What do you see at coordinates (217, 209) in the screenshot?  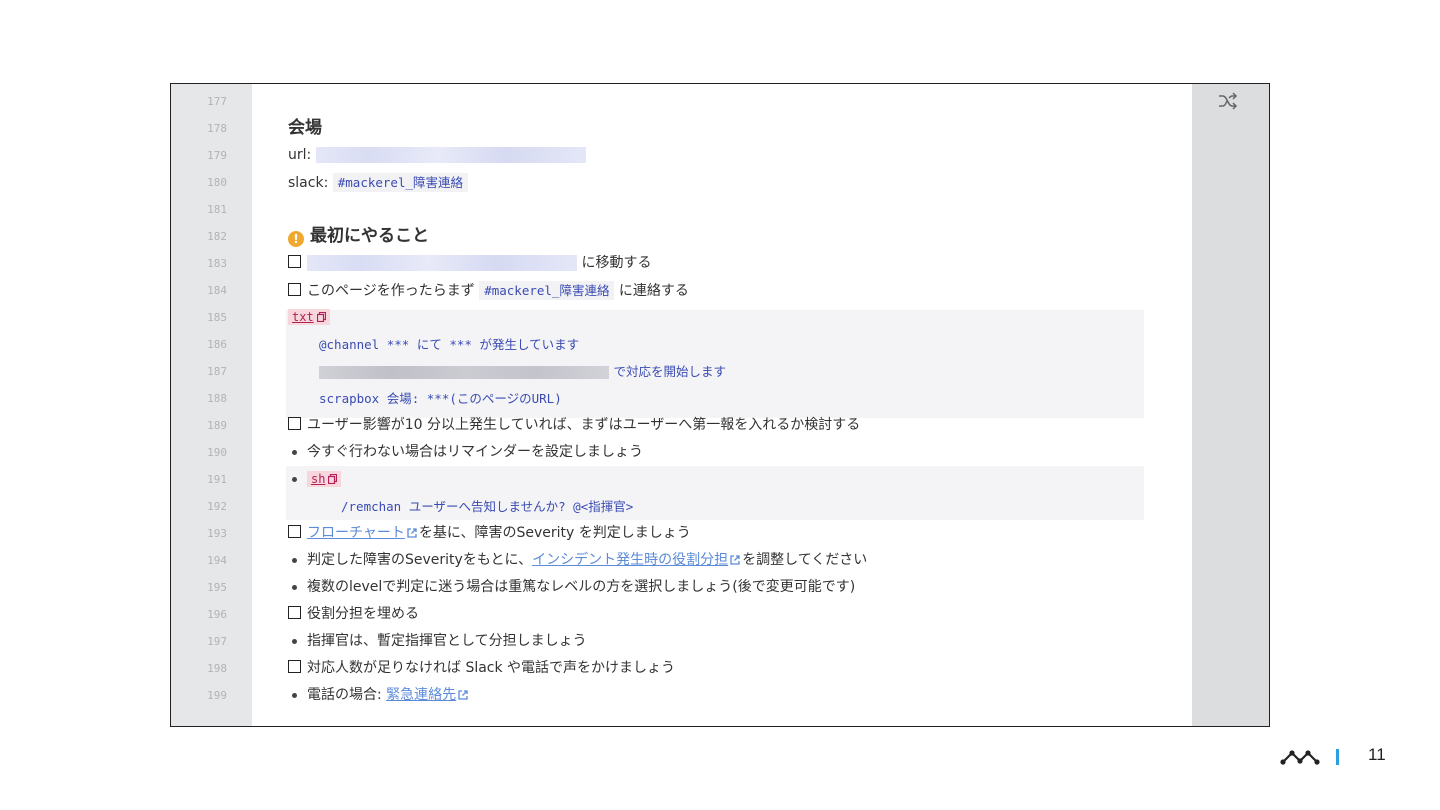 I see `line-number: 181` at bounding box center [217, 209].